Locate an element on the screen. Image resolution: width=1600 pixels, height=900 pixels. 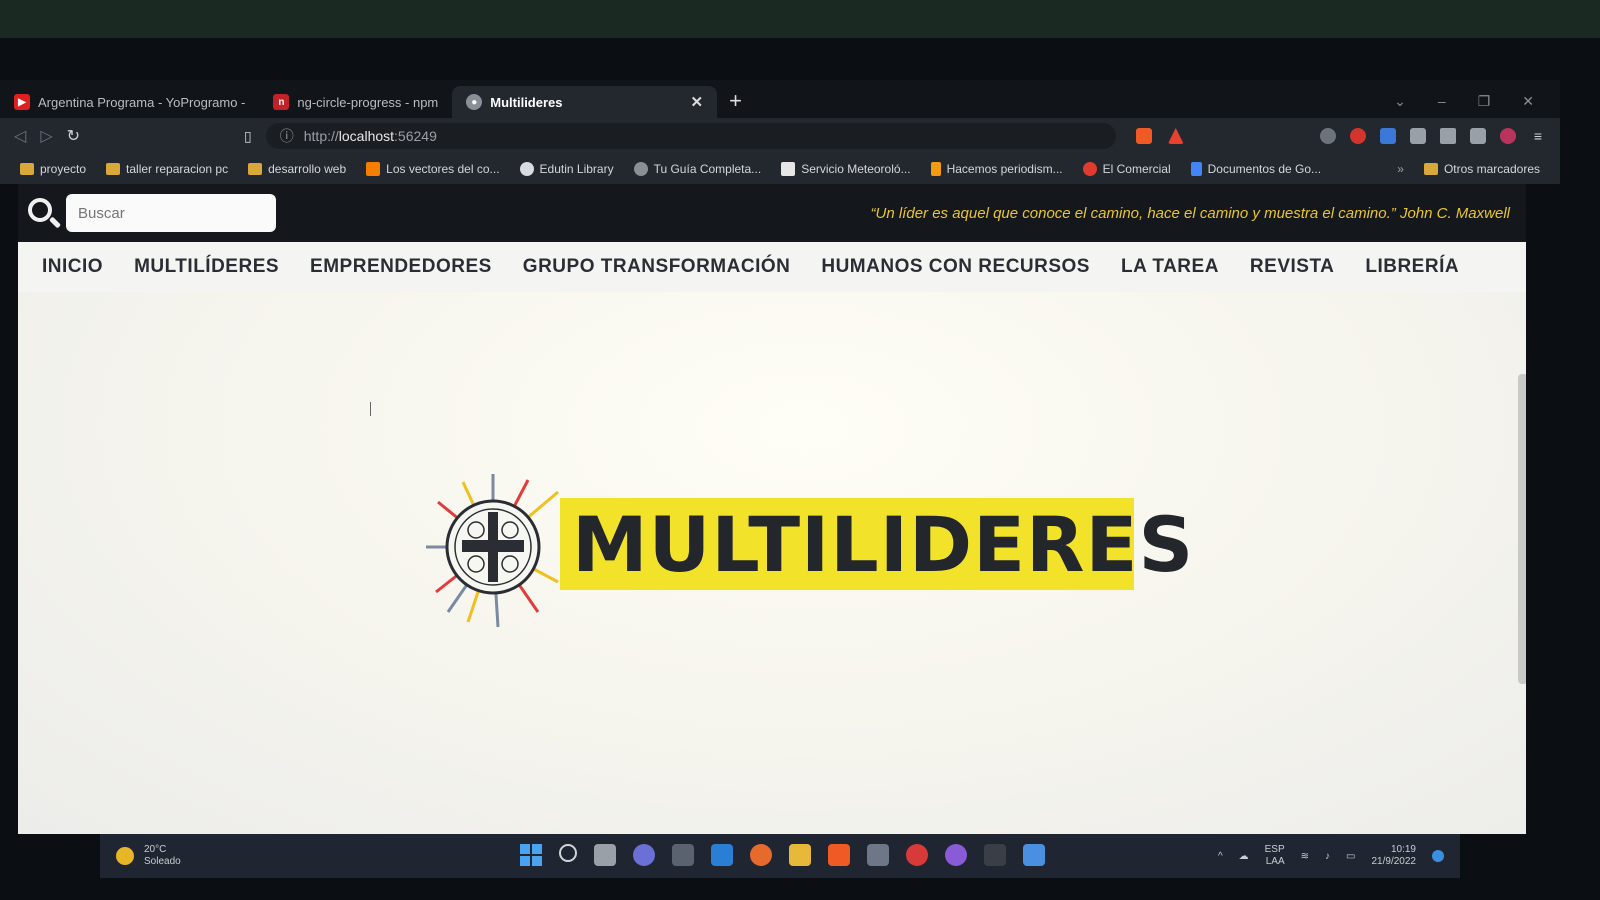
calculator-icon is located at coordinates (878, 855).